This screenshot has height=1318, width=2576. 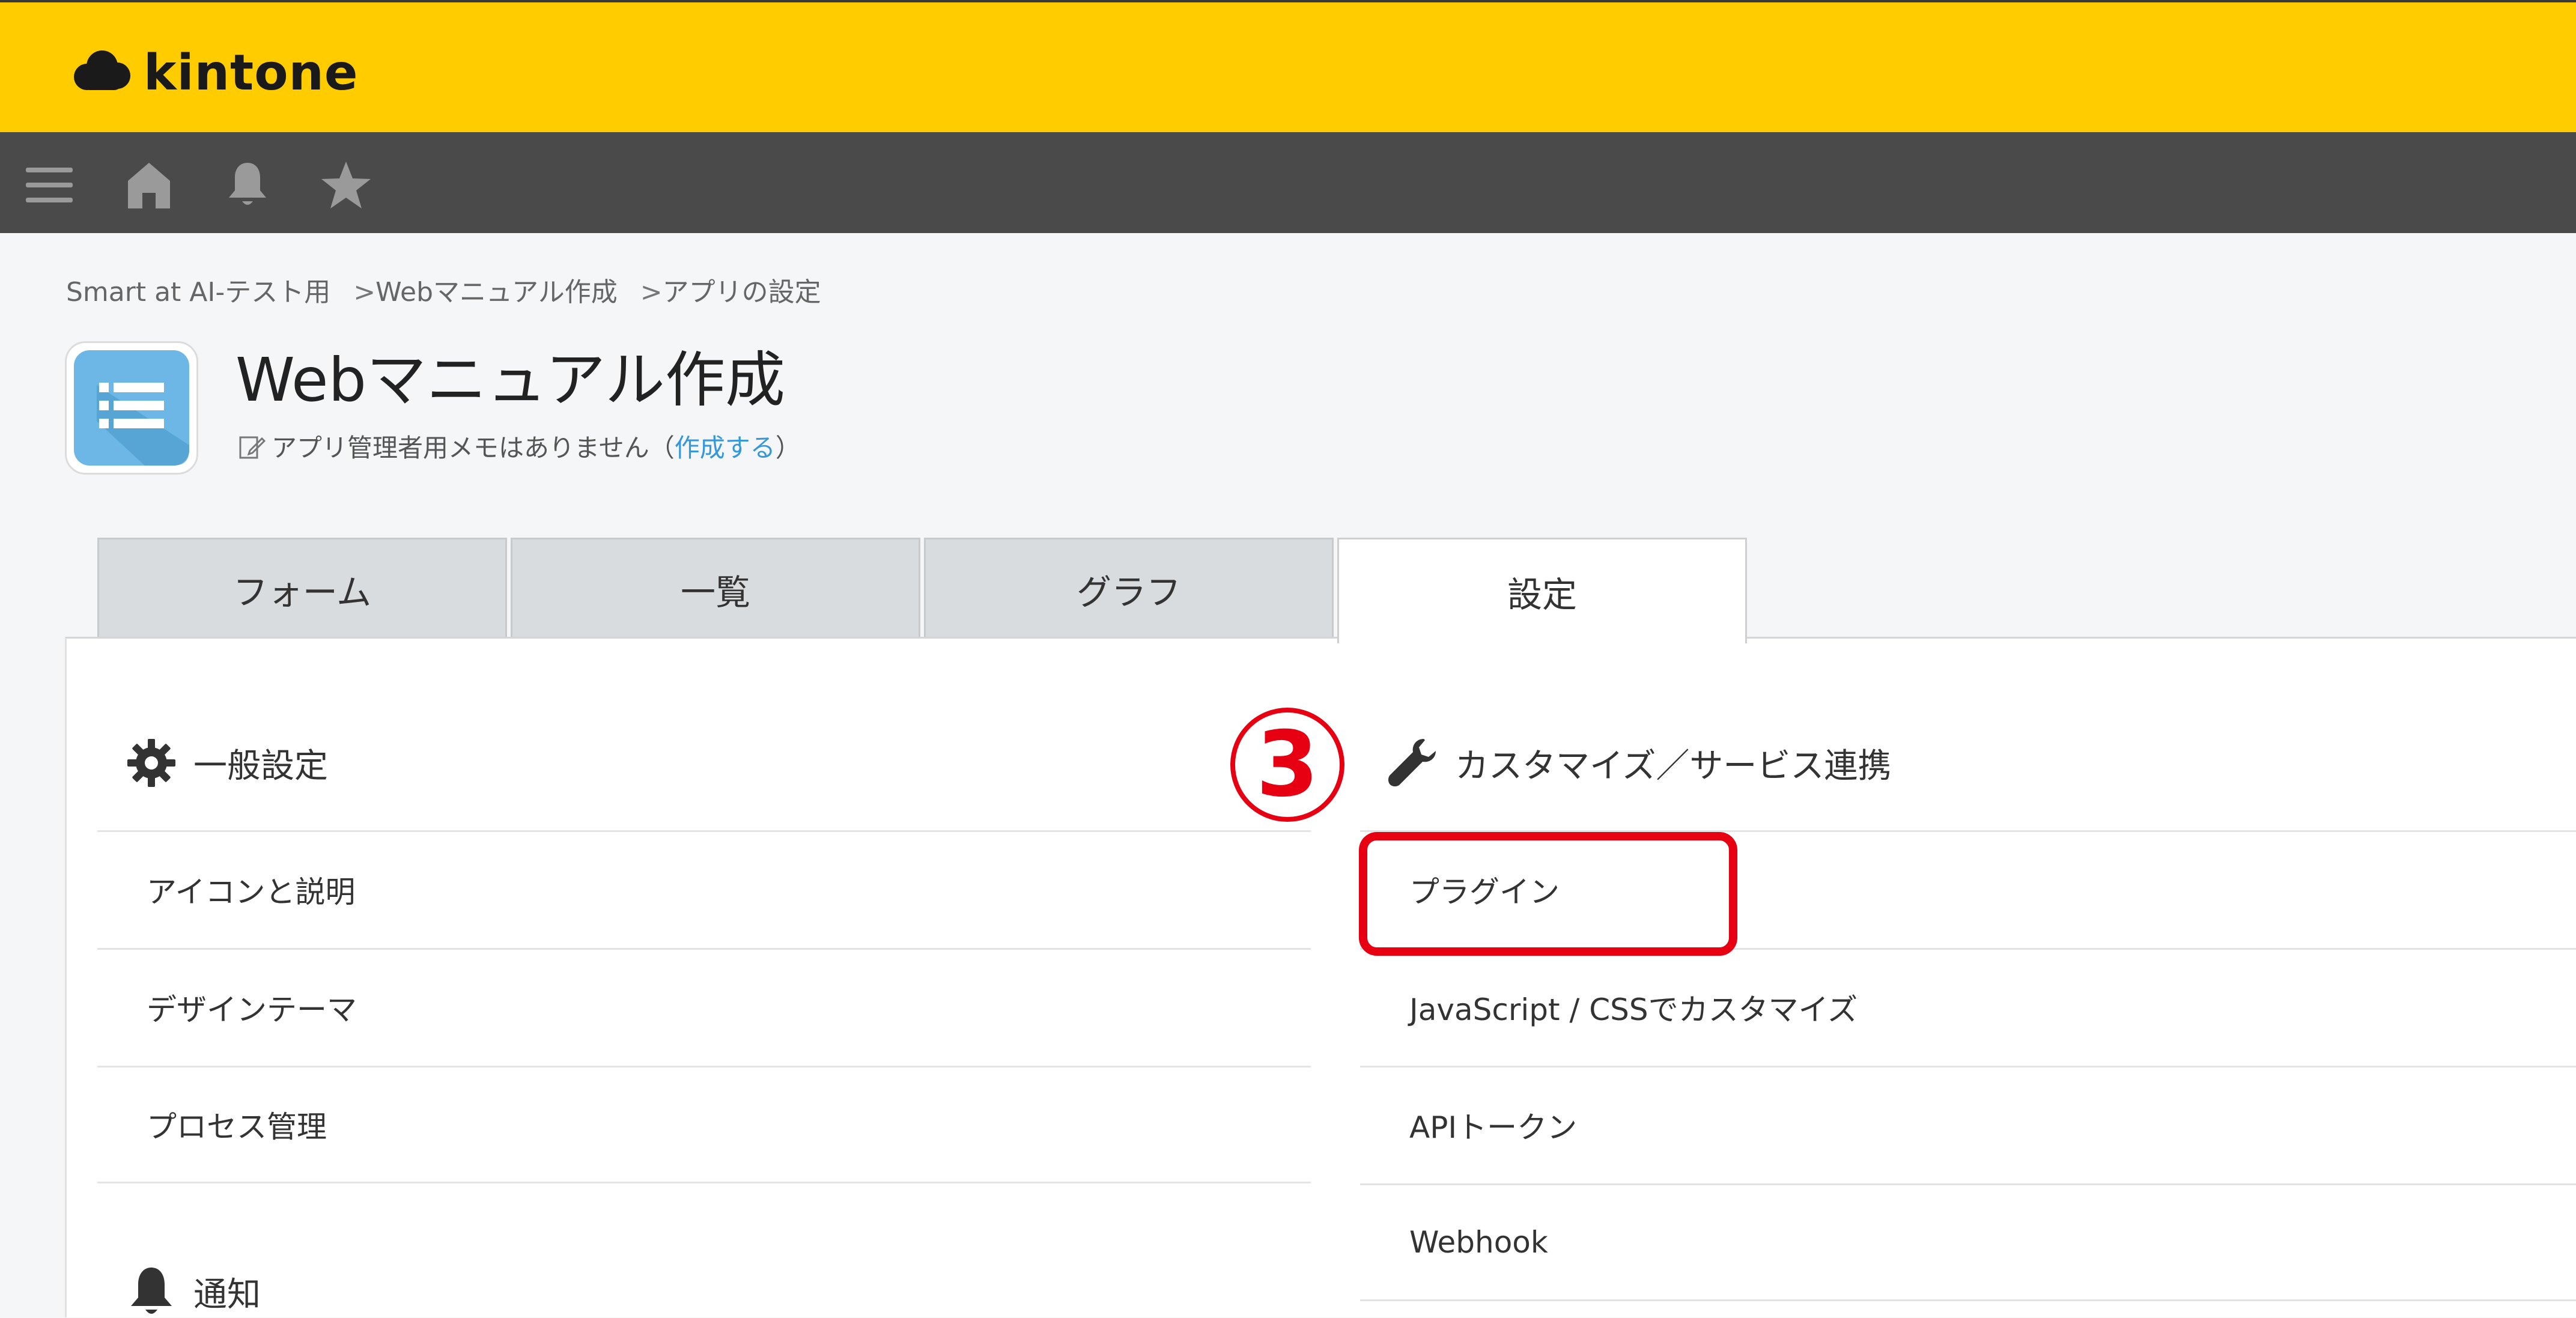 What do you see at coordinates (923, 590) in the screenshot?
I see `settings-tabs: フォーム 一覧 グラフ 設定` at bounding box center [923, 590].